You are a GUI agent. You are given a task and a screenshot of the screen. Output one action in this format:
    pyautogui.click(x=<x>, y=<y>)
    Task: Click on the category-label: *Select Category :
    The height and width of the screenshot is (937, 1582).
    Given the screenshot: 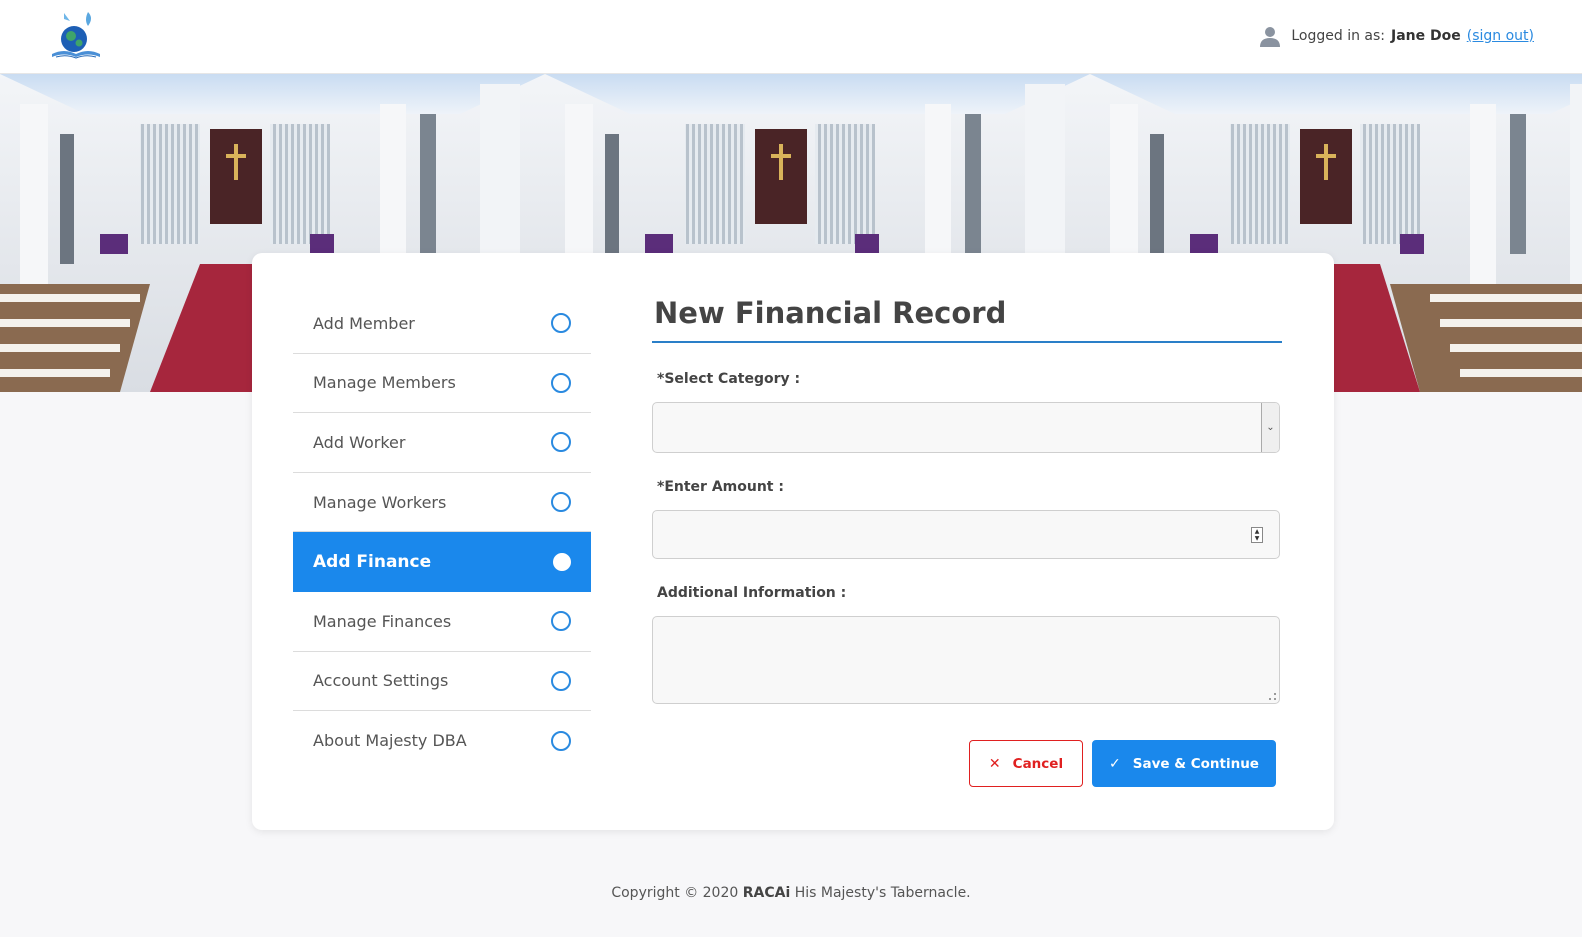 What is the action you would take?
    pyautogui.click(x=729, y=379)
    